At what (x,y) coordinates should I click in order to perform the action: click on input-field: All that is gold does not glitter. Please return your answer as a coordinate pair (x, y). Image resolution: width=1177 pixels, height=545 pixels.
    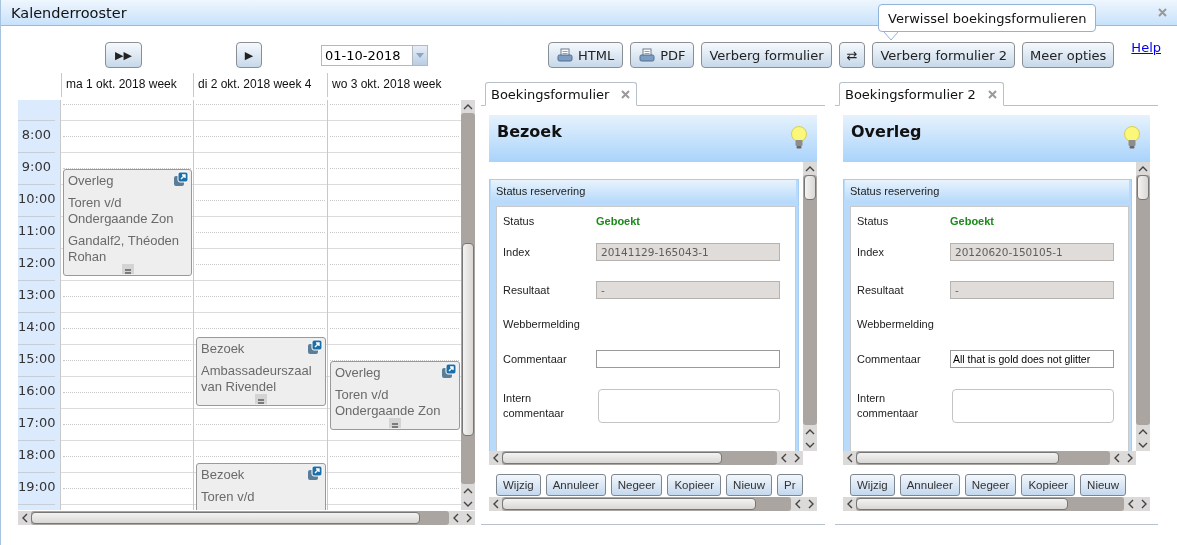
    Looking at the image, I should click on (1032, 359).